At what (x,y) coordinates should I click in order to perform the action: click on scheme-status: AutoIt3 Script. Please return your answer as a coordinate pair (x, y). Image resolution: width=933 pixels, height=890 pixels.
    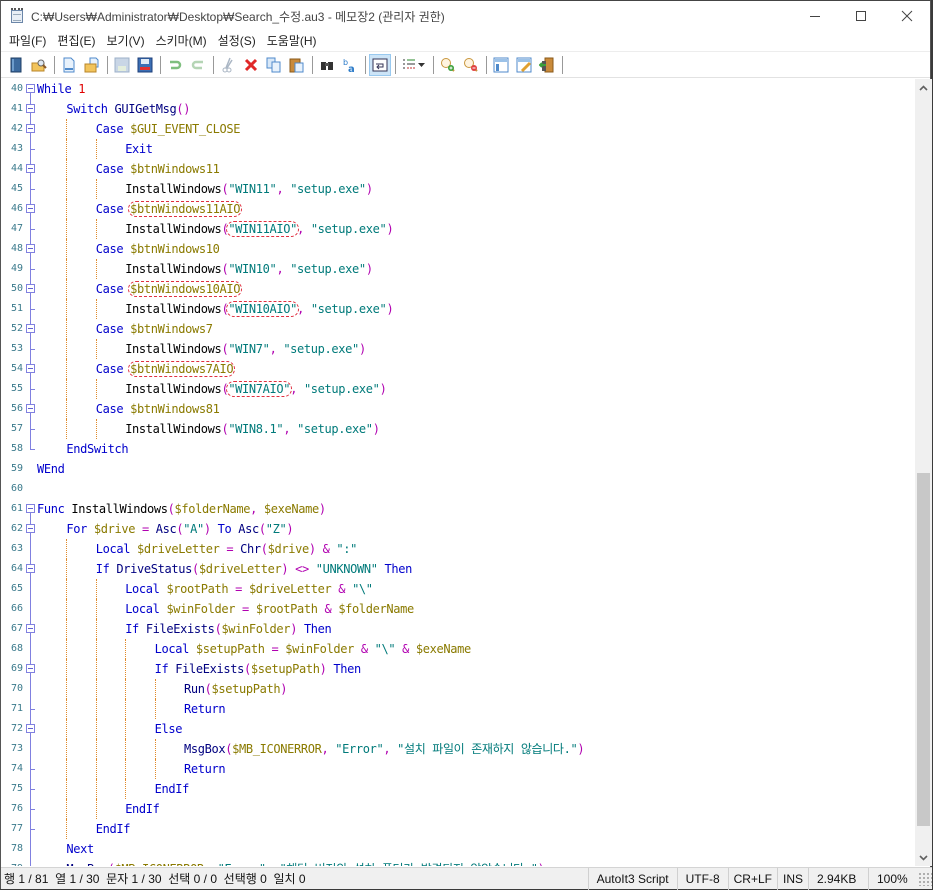
    Looking at the image, I should click on (632, 878).